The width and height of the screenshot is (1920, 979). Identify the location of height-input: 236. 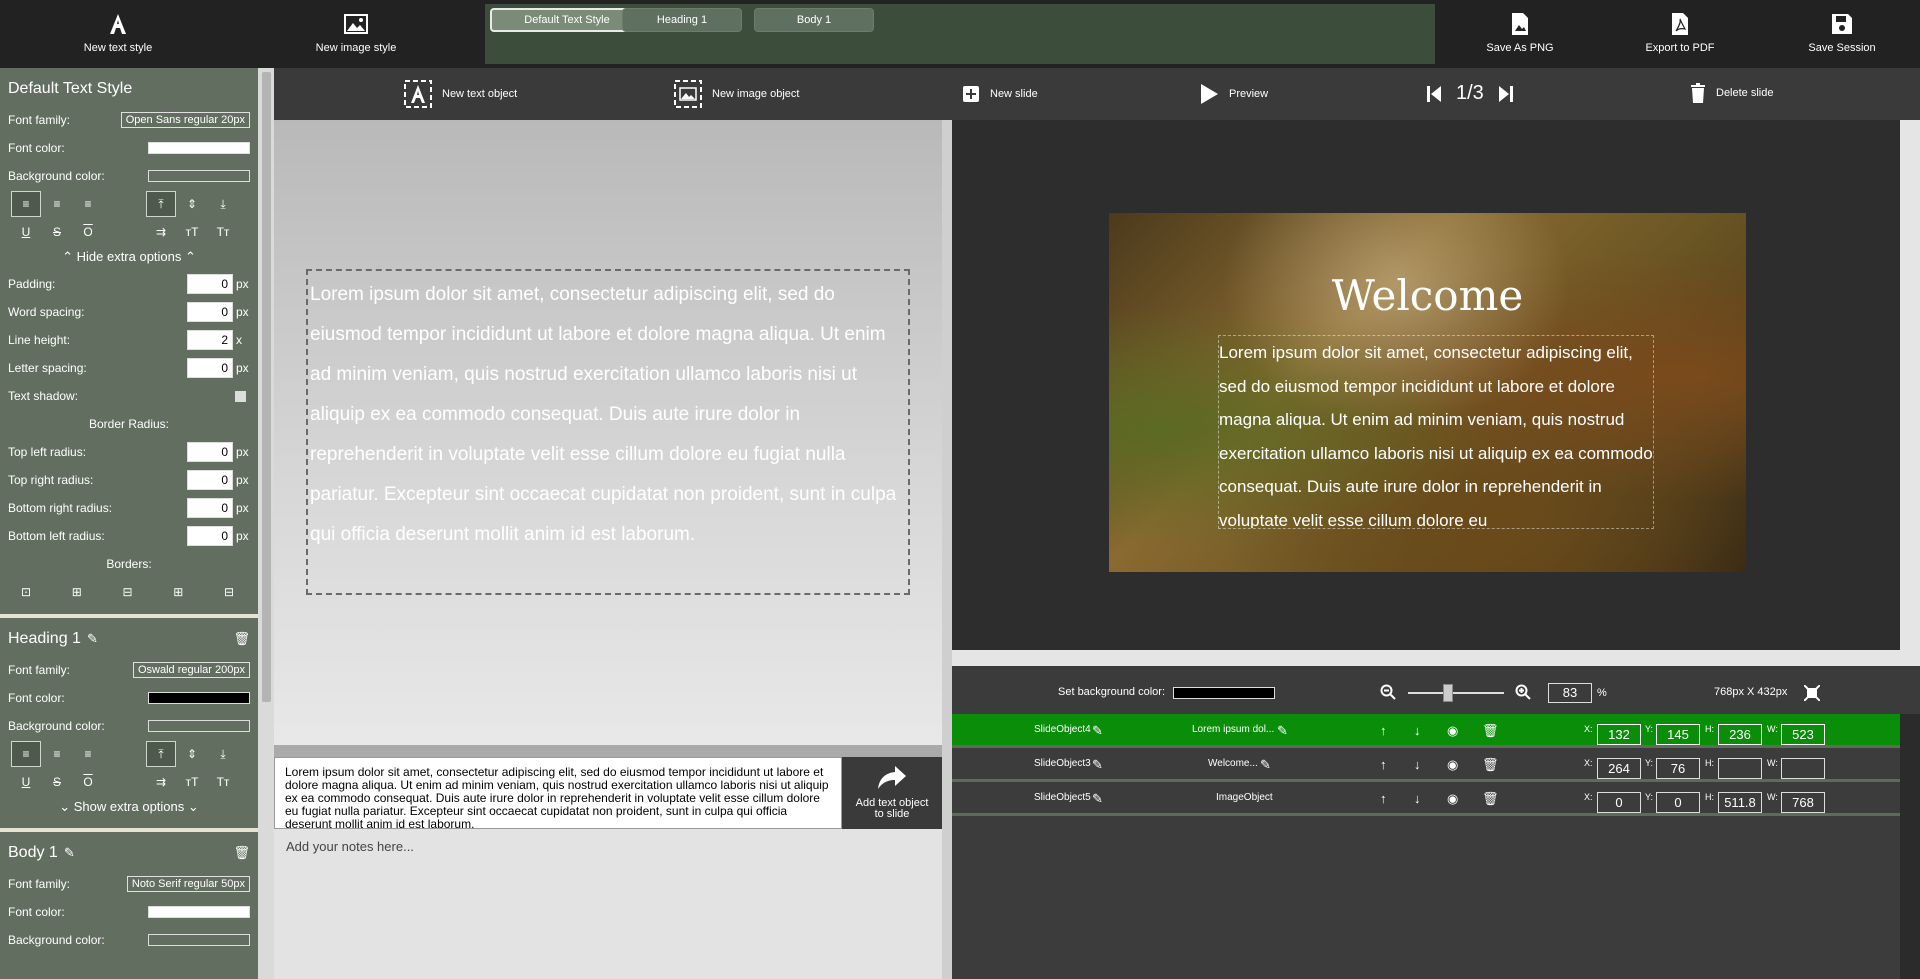
(1740, 734).